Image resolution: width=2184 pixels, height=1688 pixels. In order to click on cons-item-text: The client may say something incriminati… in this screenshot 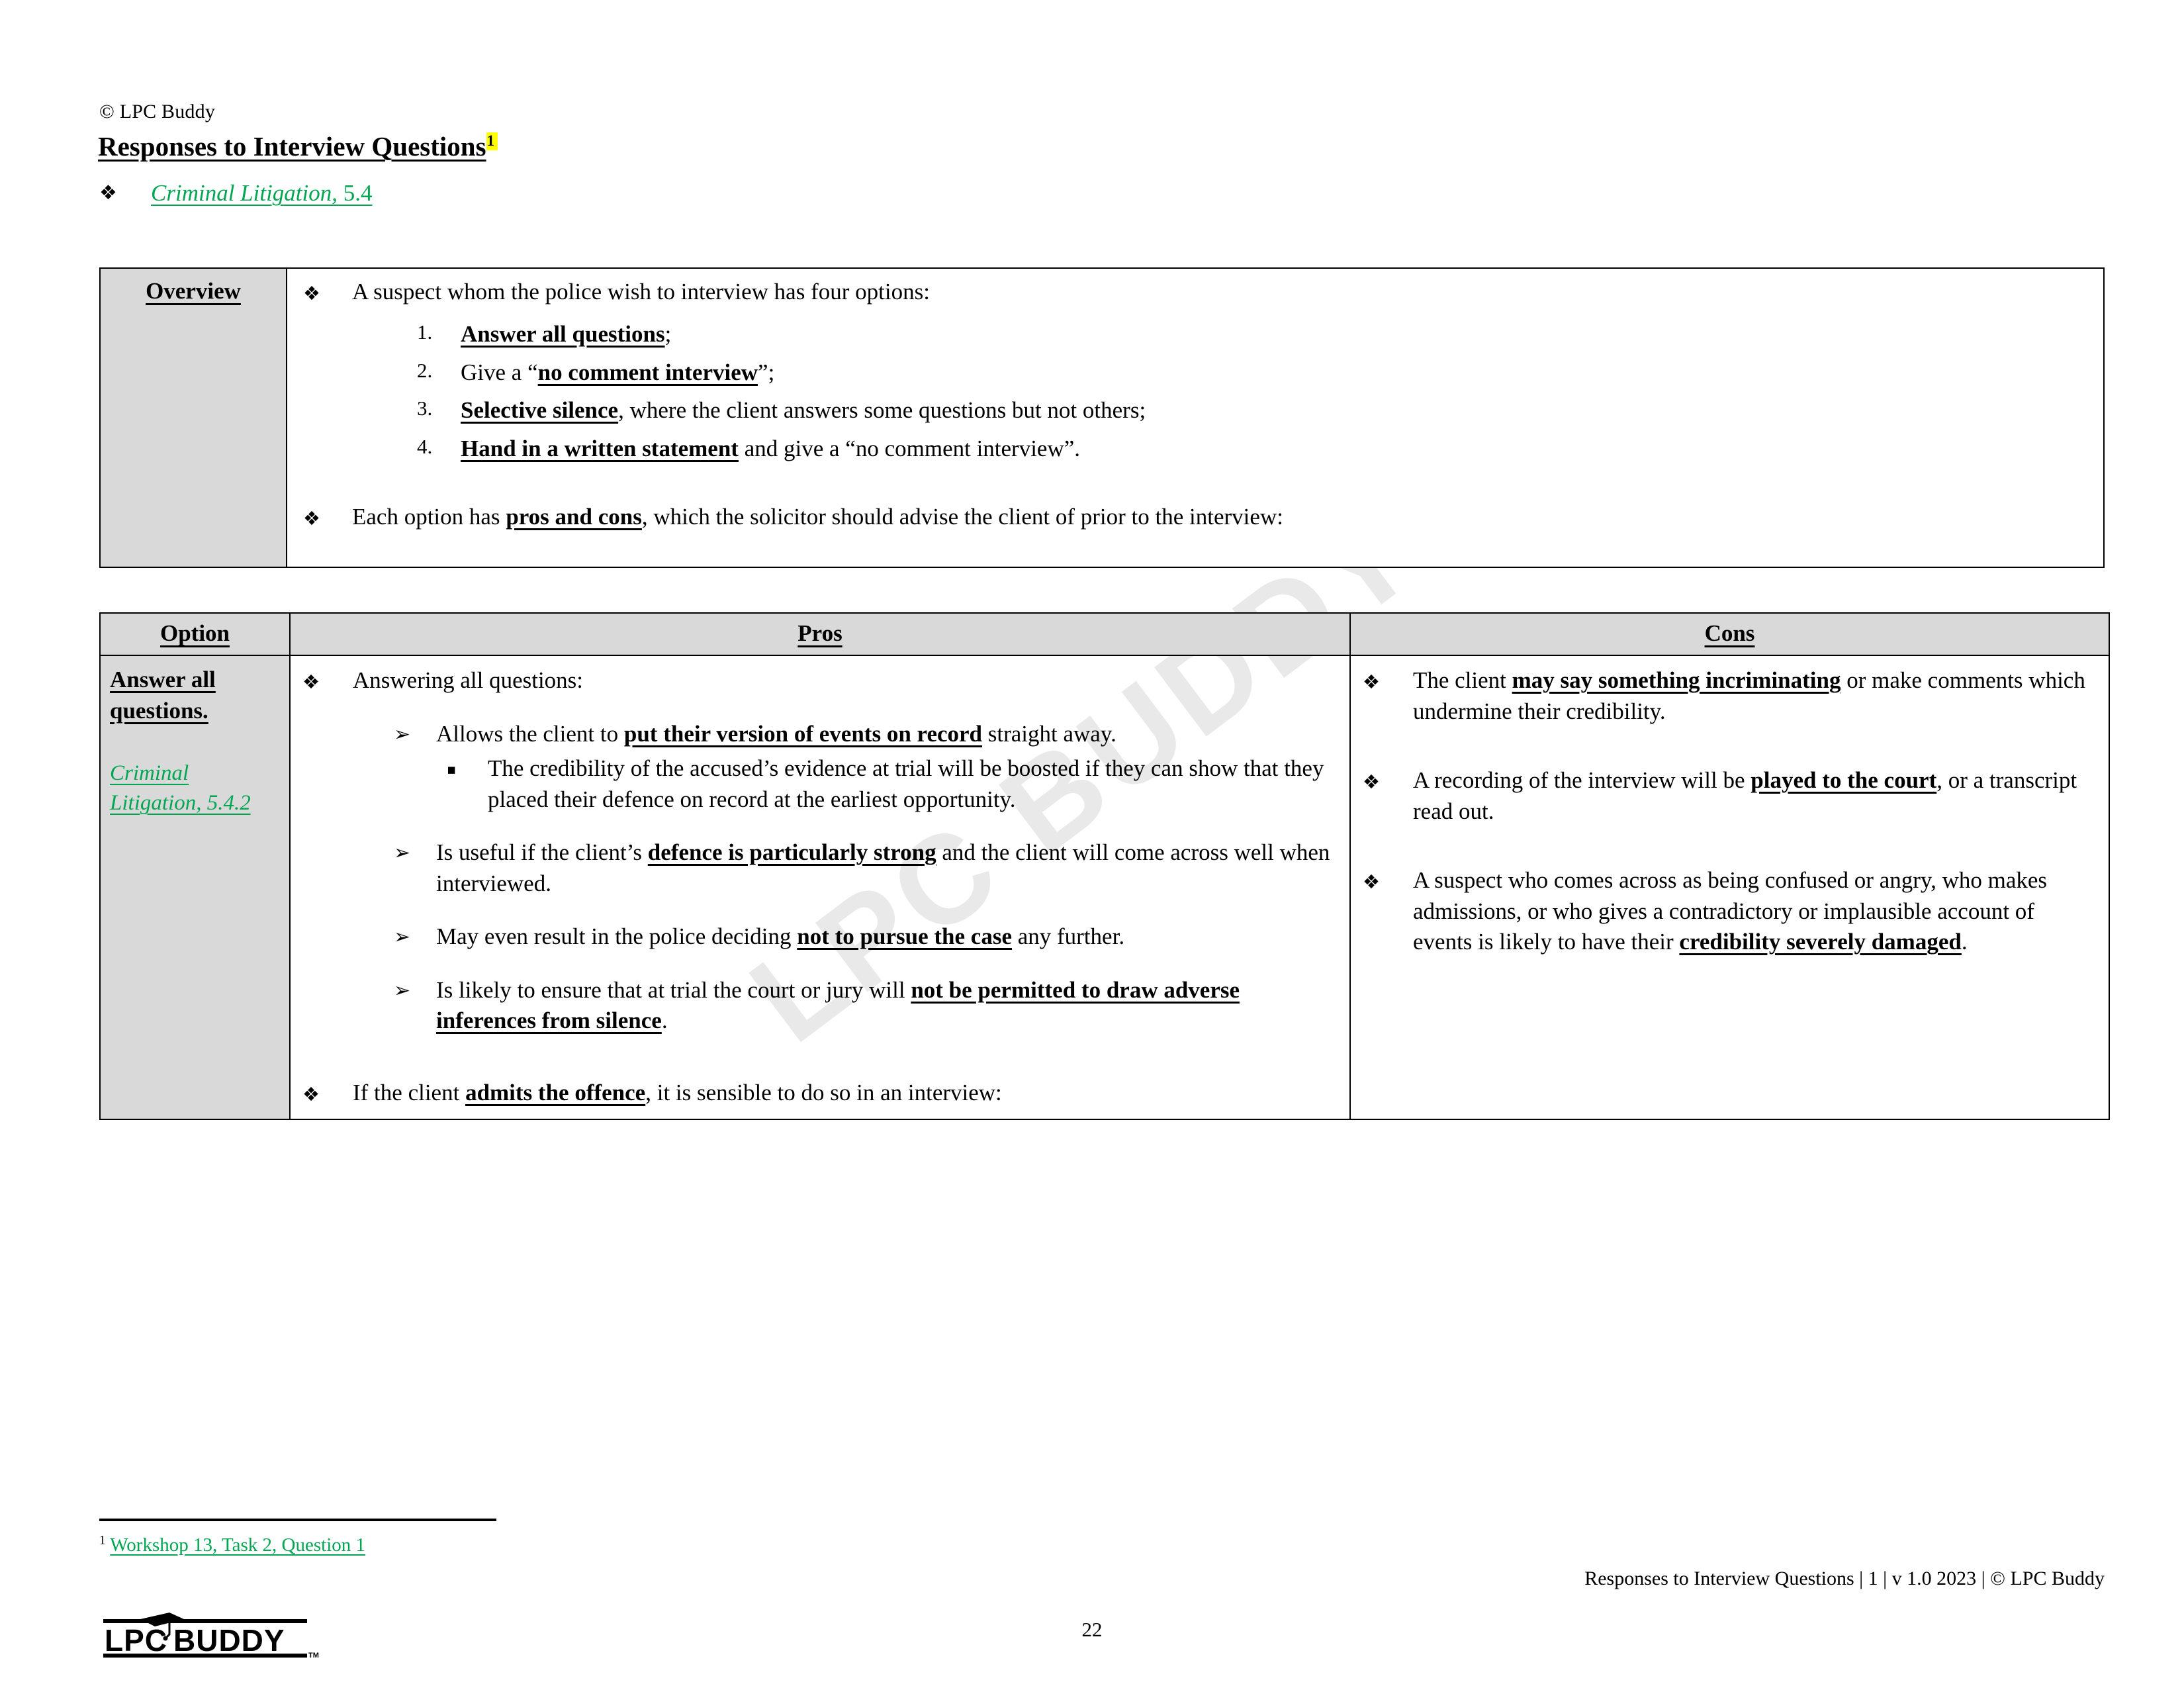, I will do `click(1751, 696)`.